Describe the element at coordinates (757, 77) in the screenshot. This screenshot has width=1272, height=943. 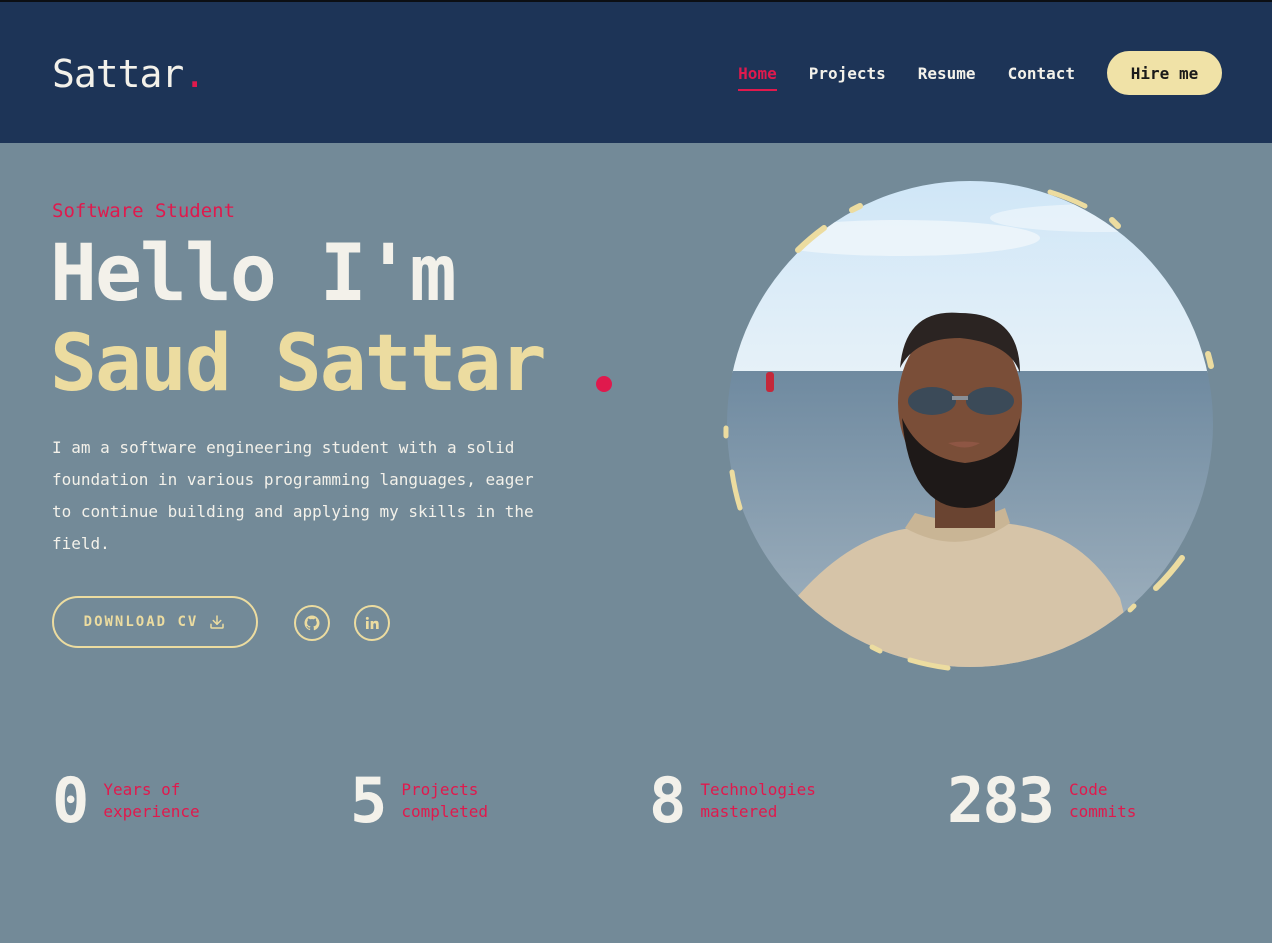
I see `nav-home-link: Home` at that location.